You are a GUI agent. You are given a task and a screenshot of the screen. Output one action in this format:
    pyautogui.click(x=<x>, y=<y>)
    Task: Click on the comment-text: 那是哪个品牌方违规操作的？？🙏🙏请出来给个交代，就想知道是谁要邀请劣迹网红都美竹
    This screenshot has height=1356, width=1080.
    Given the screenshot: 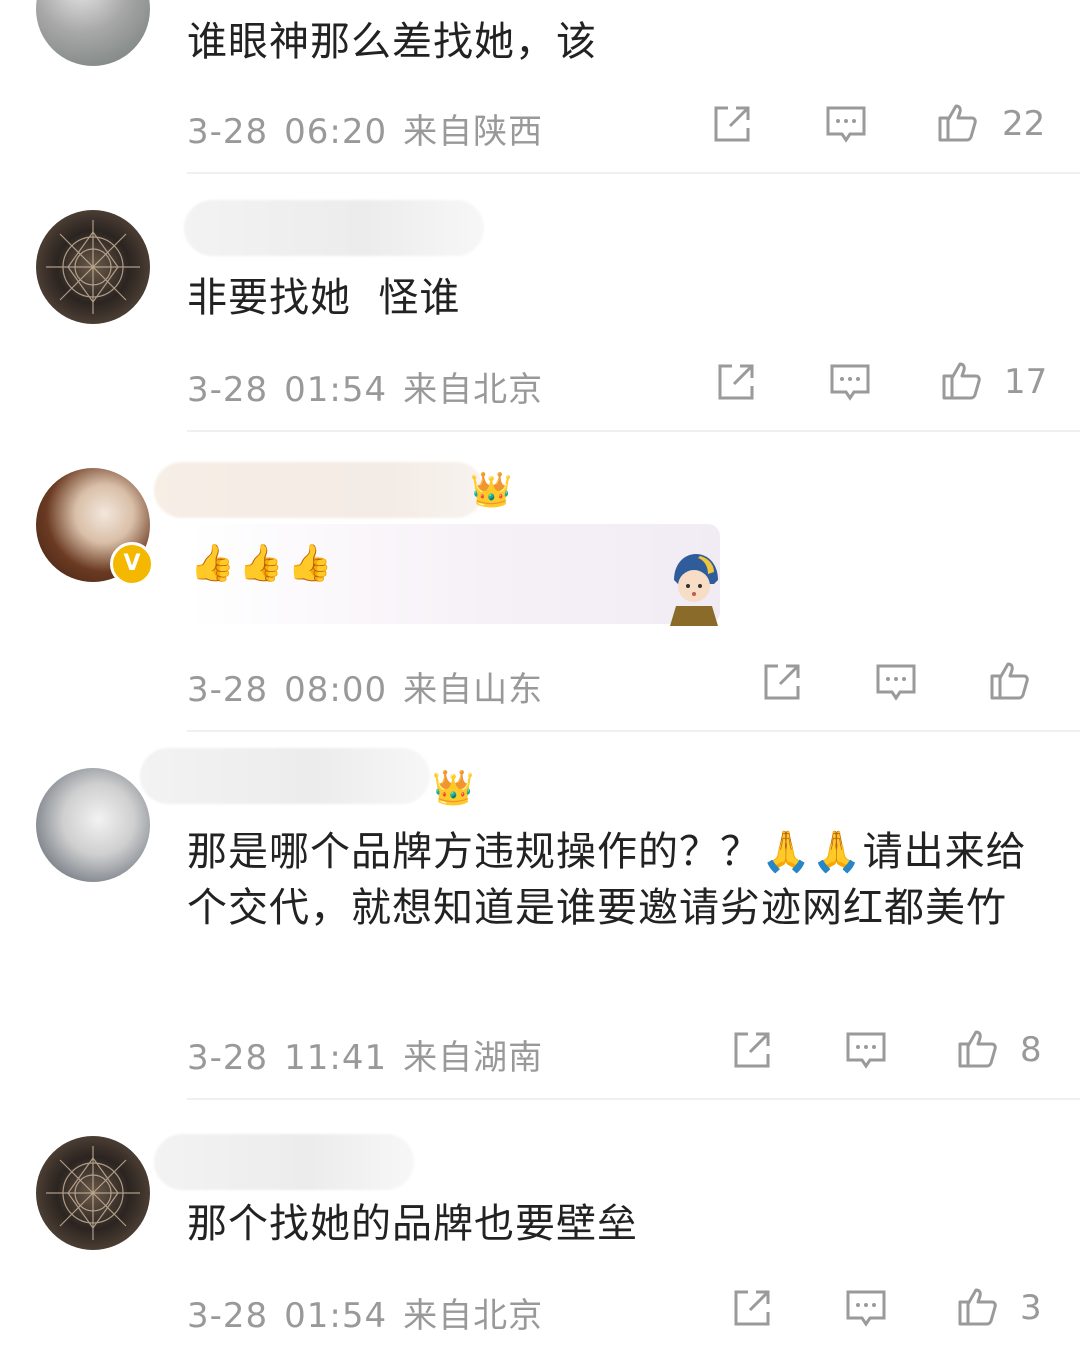 What is the action you would take?
    pyautogui.click(x=607, y=880)
    